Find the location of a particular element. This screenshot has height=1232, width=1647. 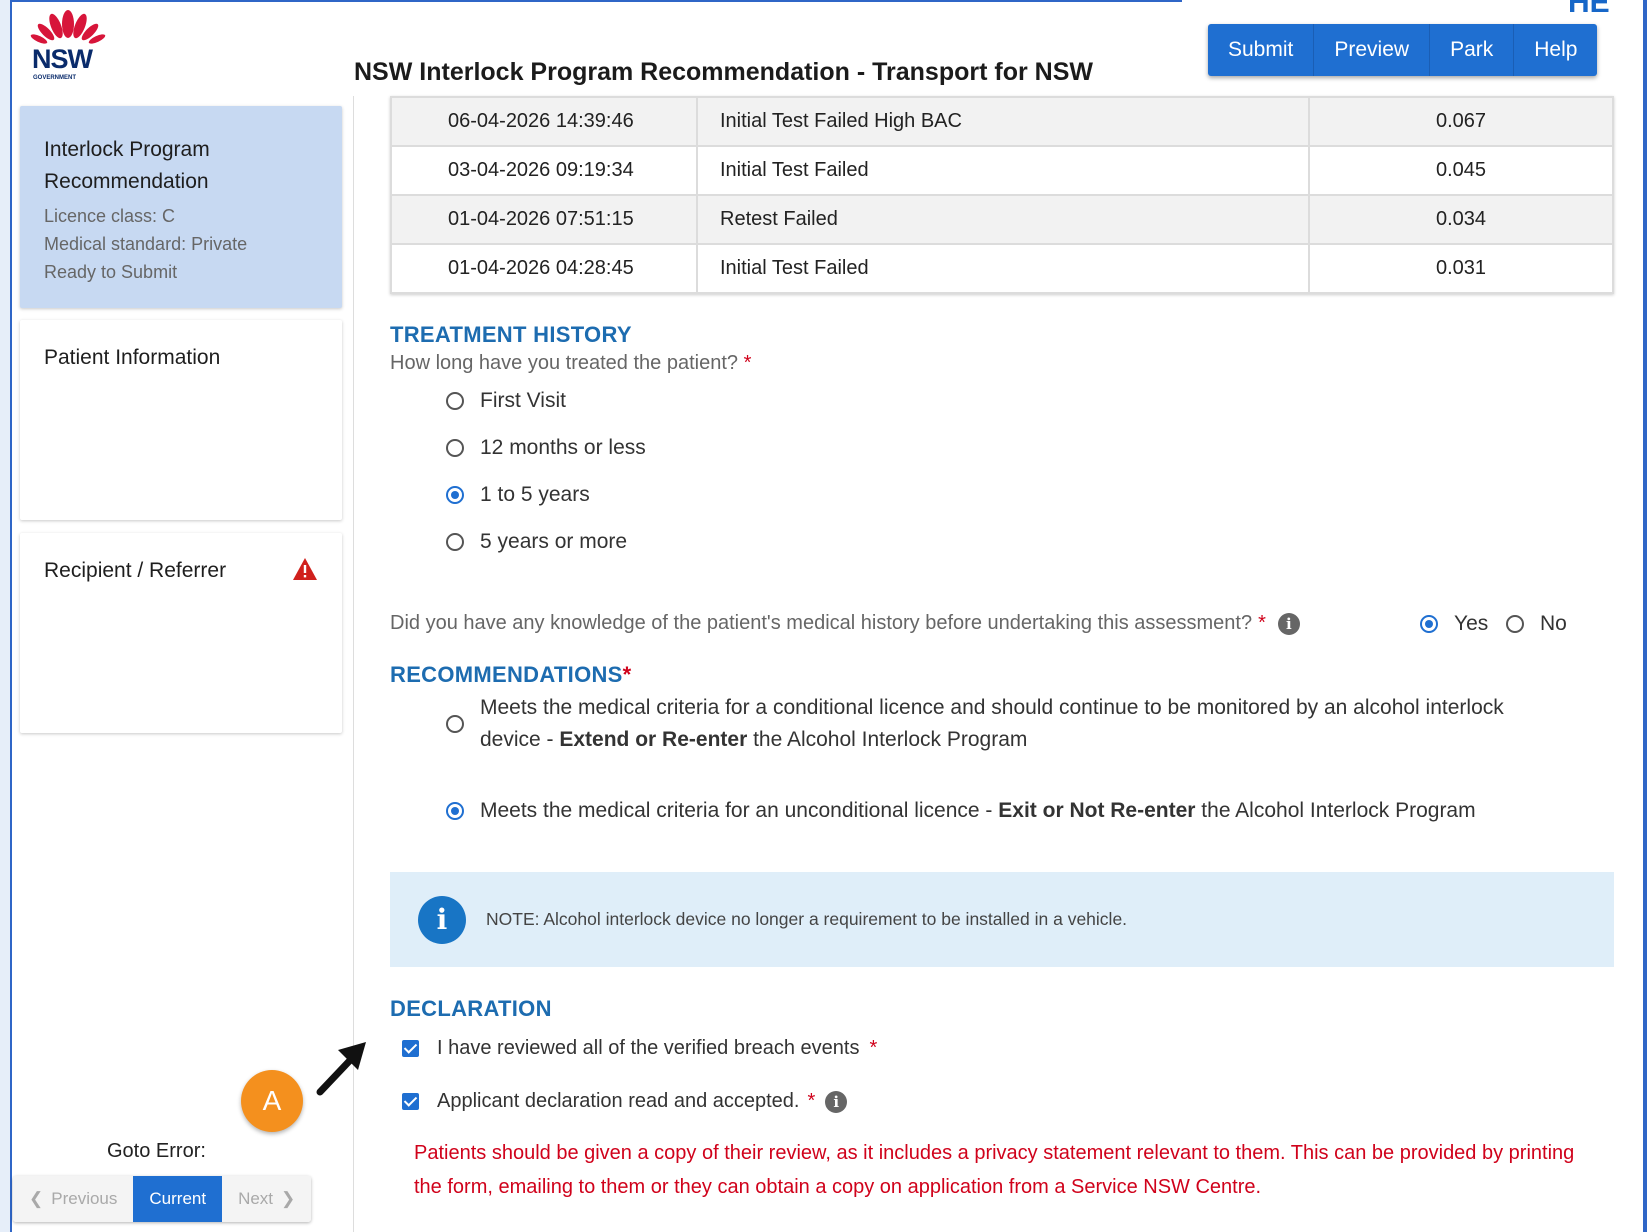

sidebar-item-recipient-referrer: Recipient / Referrer is located at coordinates (181, 633).